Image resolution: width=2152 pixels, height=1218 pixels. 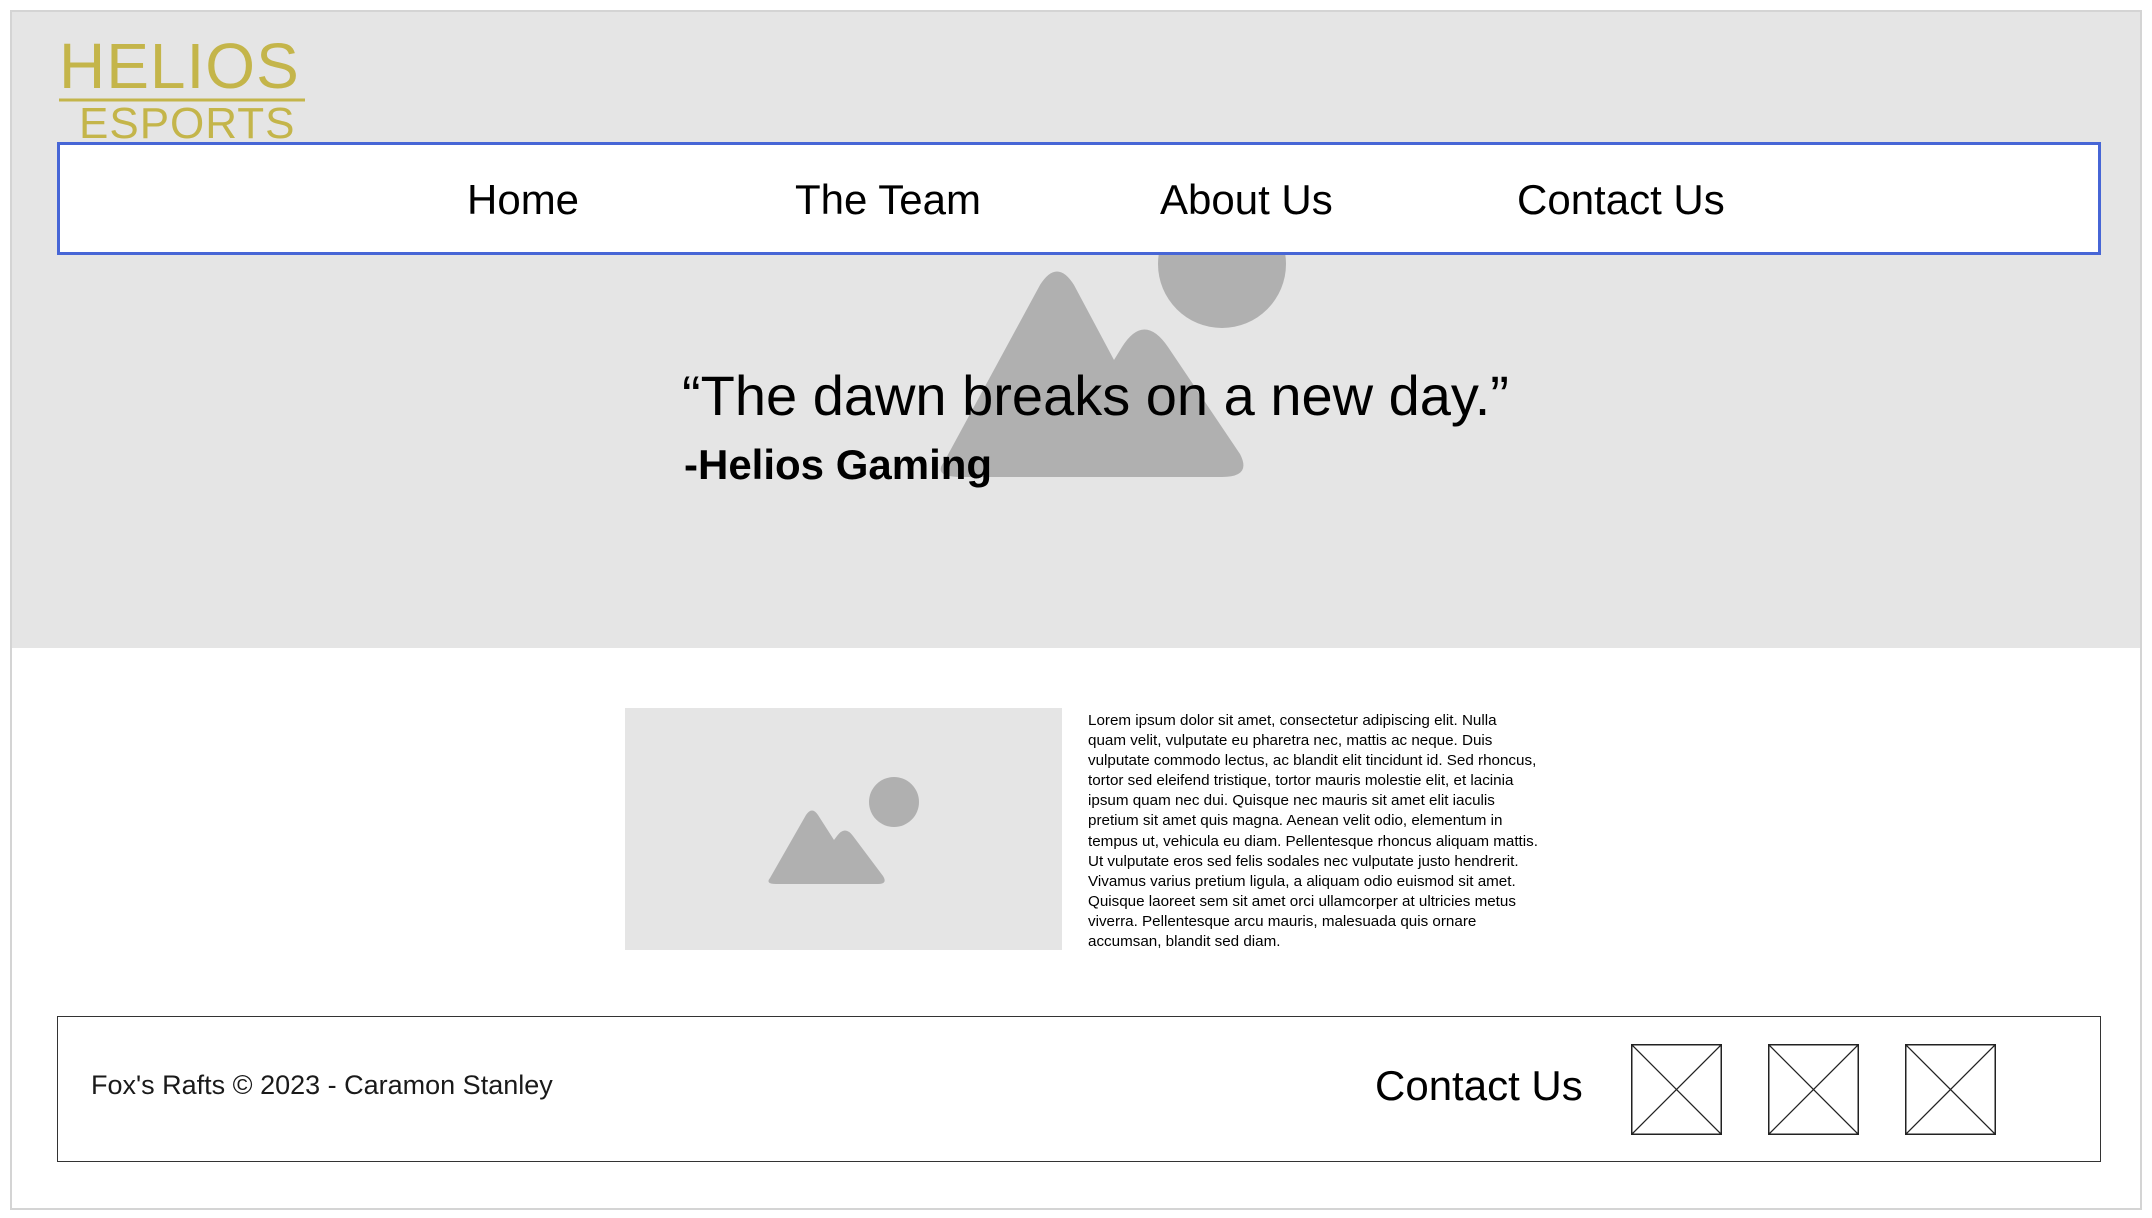 I want to click on main-nav: Home The Team About Us Contact Us, so click(x=1079, y=198).